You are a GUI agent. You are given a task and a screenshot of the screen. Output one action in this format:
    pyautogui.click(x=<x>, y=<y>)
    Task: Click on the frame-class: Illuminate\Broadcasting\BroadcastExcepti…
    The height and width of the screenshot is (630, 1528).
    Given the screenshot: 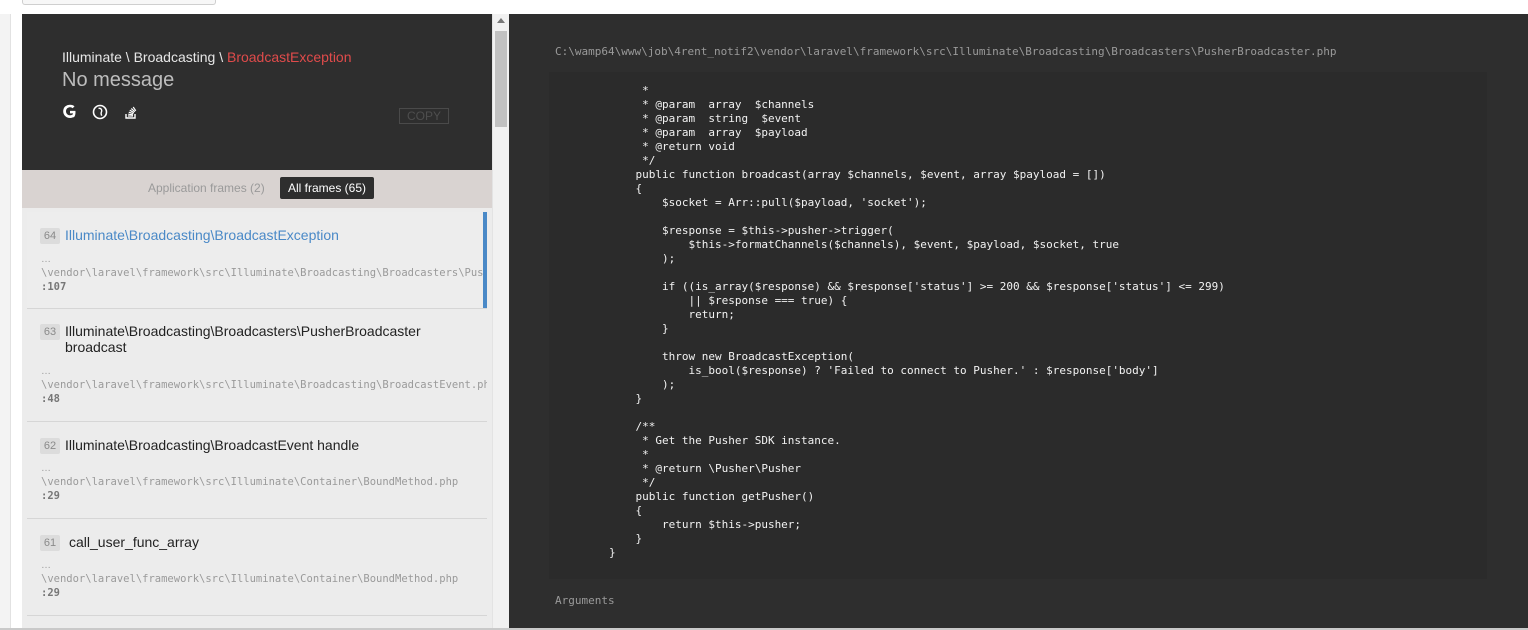 What is the action you would take?
    pyautogui.click(x=202, y=235)
    